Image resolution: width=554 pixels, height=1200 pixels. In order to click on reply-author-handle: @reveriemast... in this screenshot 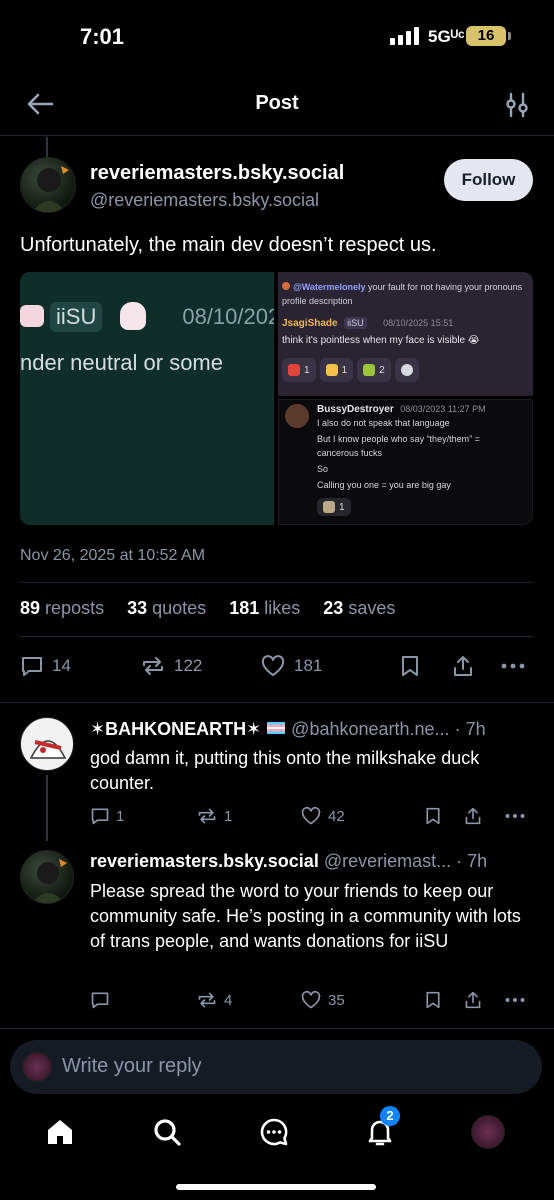, I will do `click(387, 861)`.